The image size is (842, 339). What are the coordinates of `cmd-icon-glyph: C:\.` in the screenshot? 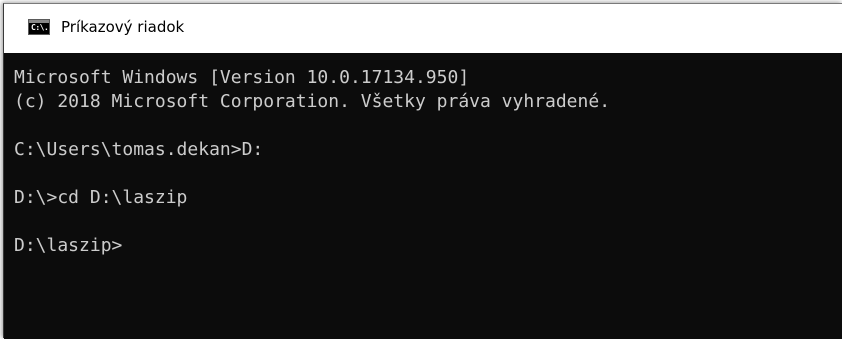 It's located at (40, 27).